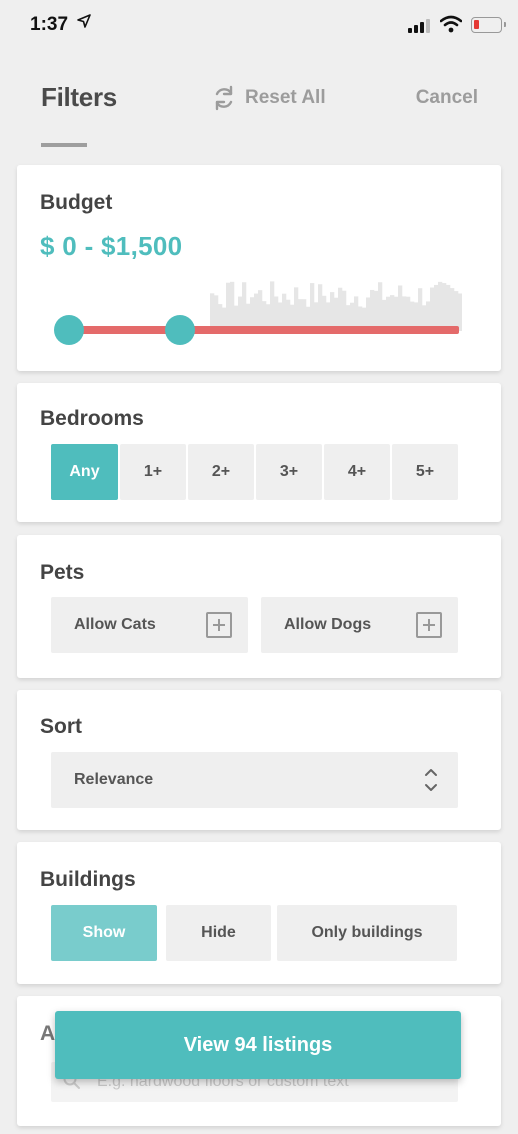 The image size is (518, 1134). Describe the element at coordinates (84, 22) in the screenshot. I see `location-arrow-icon` at that location.